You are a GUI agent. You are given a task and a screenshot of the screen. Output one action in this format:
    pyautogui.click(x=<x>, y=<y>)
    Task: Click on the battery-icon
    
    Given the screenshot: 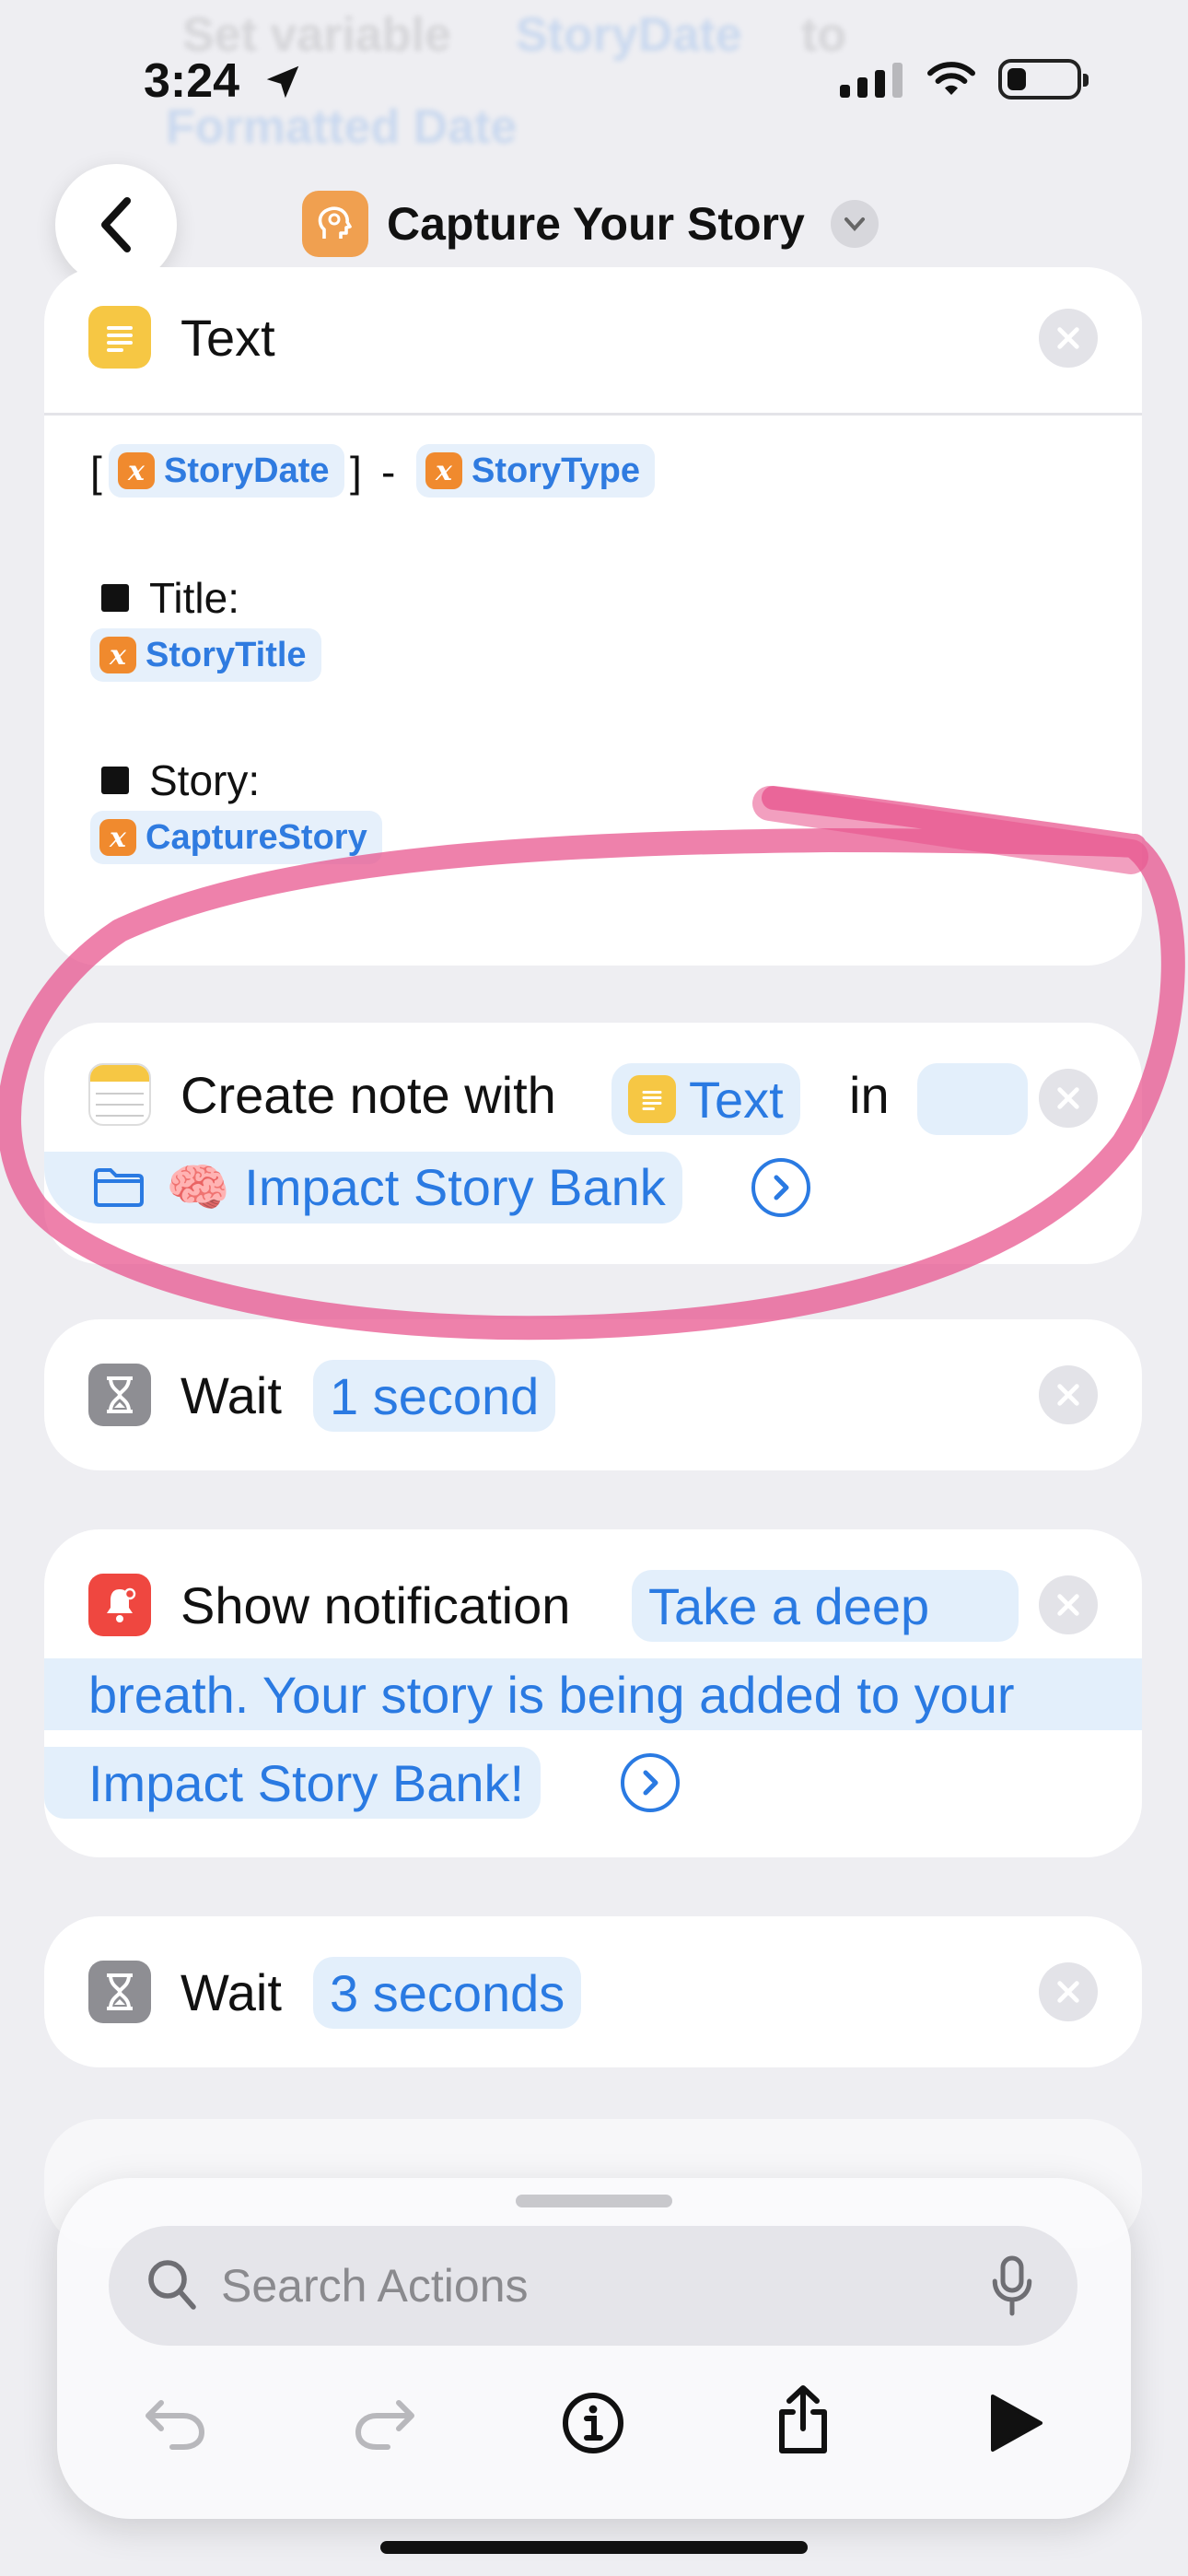 What is the action you would take?
    pyautogui.click(x=1043, y=79)
    